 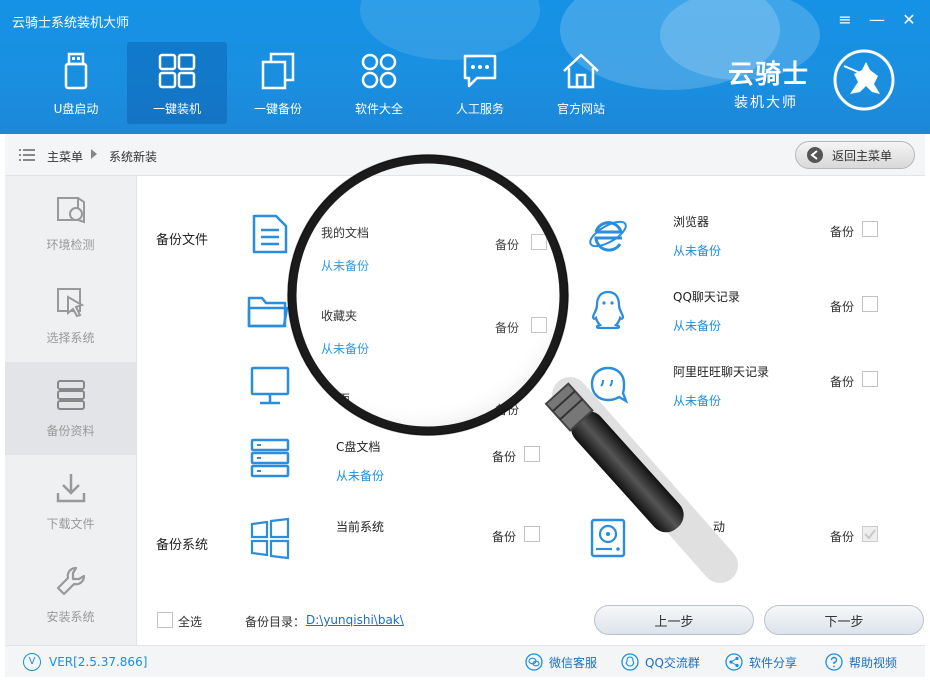 What do you see at coordinates (190, 622) in the screenshot?
I see `select-all-label: 全选` at bounding box center [190, 622].